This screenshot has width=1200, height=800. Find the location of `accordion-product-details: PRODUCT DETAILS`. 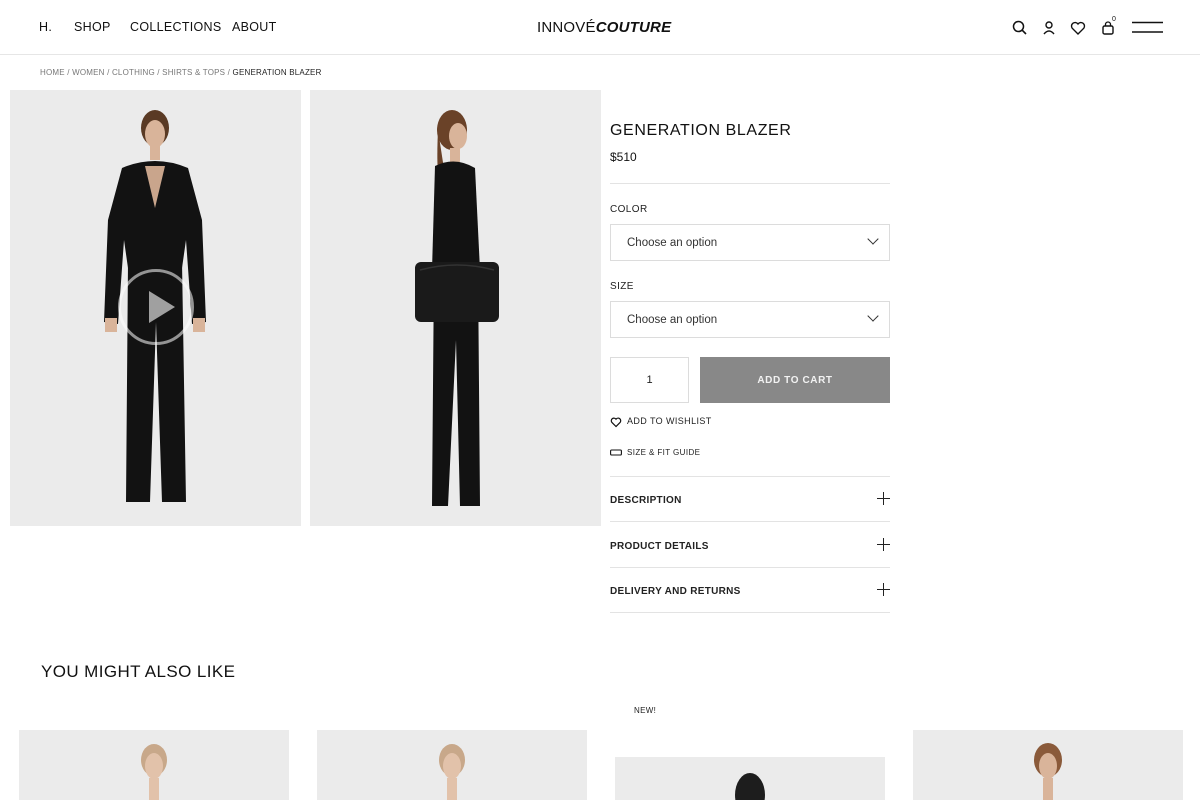

accordion-product-details: PRODUCT DETAILS is located at coordinates (750, 545).